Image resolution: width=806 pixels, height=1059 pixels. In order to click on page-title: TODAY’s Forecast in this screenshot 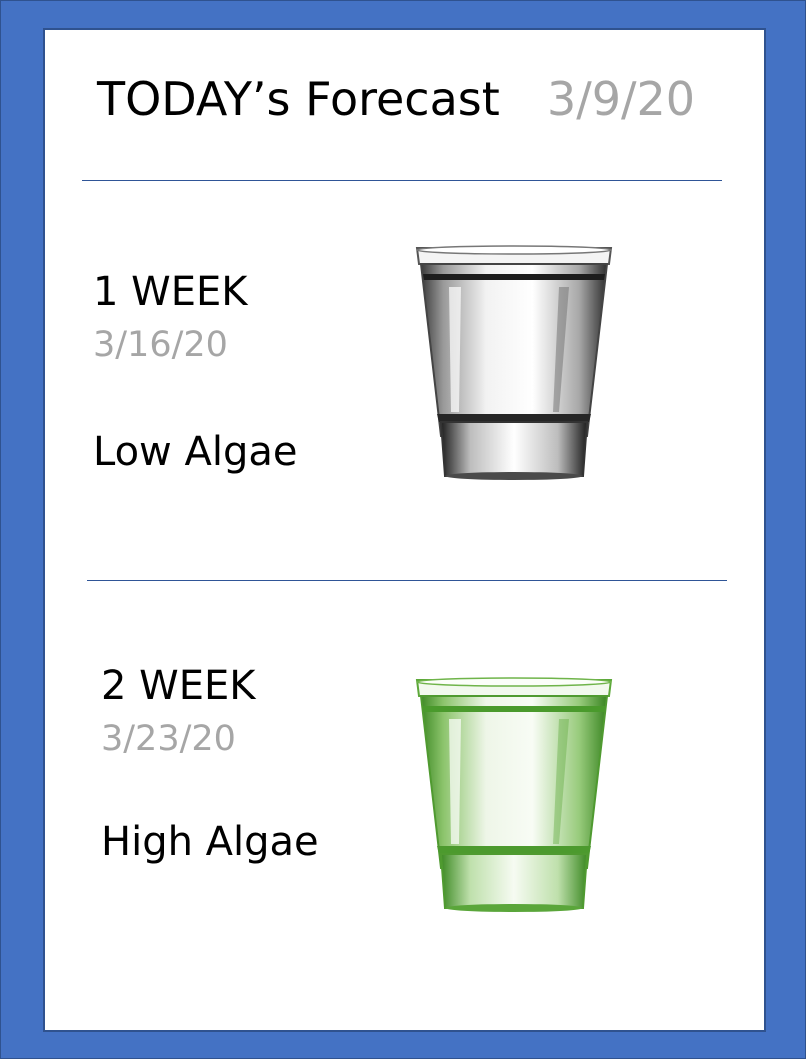, I will do `click(298, 99)`.